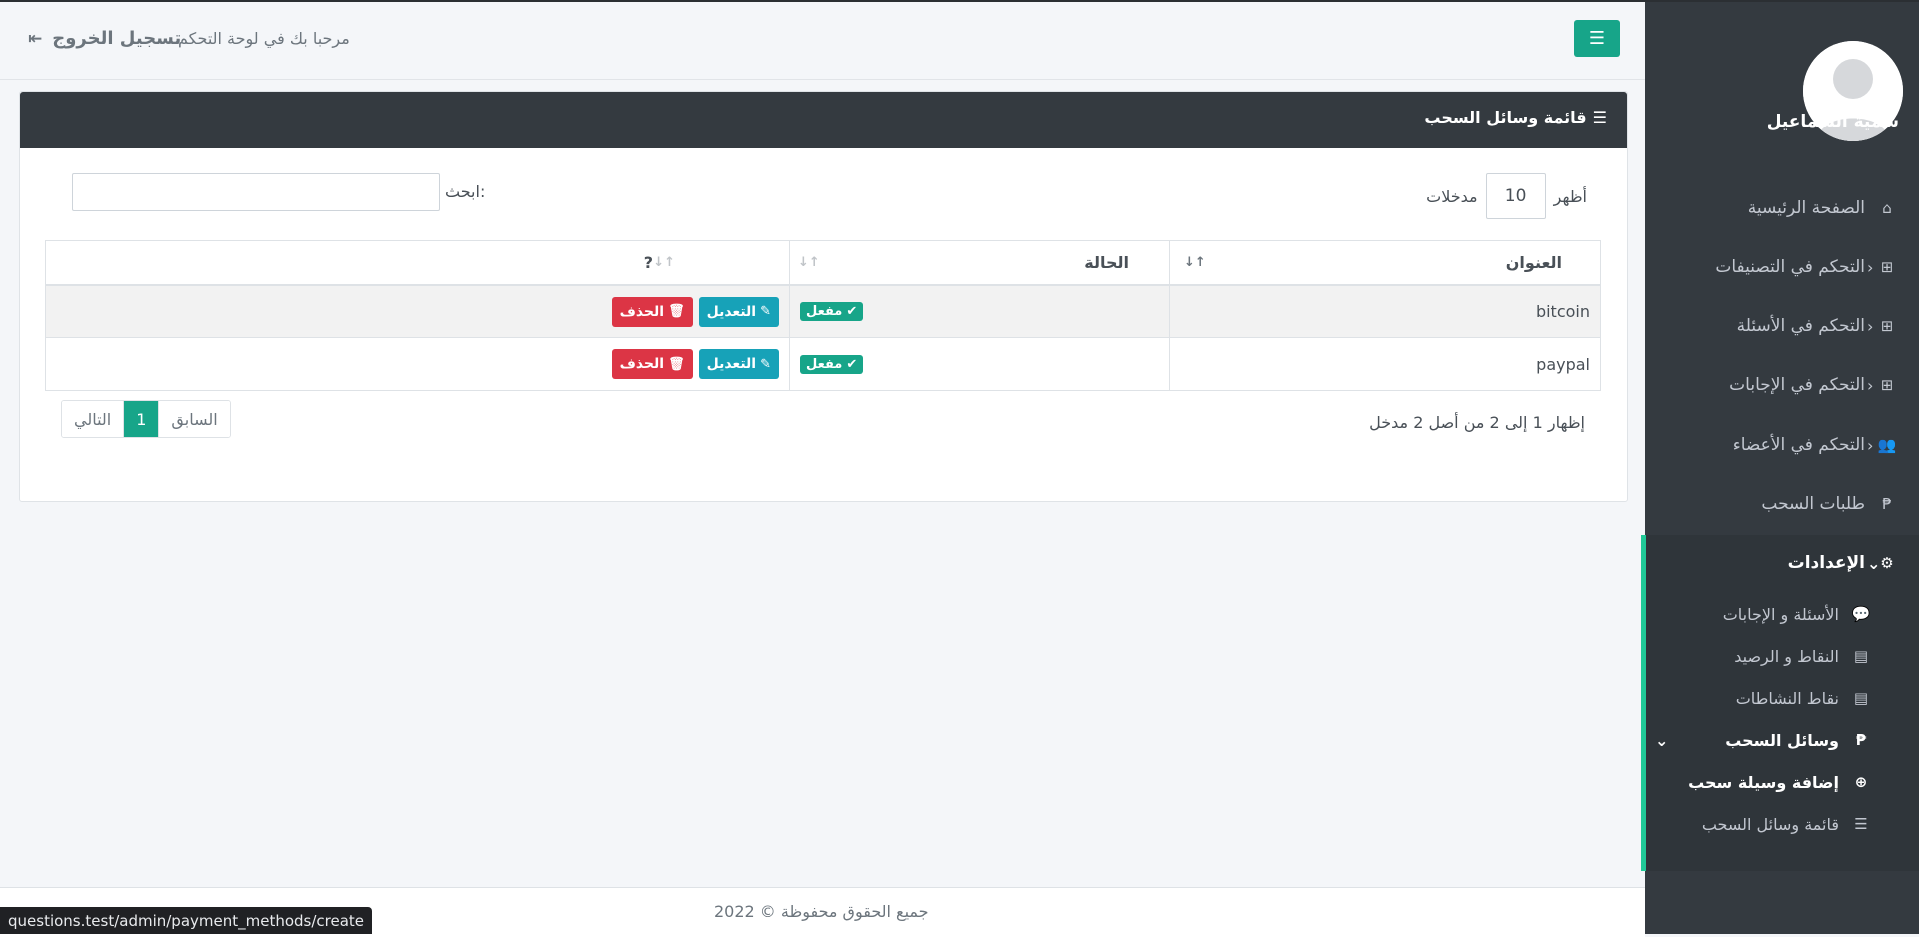 Image resolution: width=1919 pixels, height=937 pixels. What do you see at coordinates (117, 38) in the screenshot?
I see `logout-label: تسجيل الخروج` at bounding box center [117, 38].